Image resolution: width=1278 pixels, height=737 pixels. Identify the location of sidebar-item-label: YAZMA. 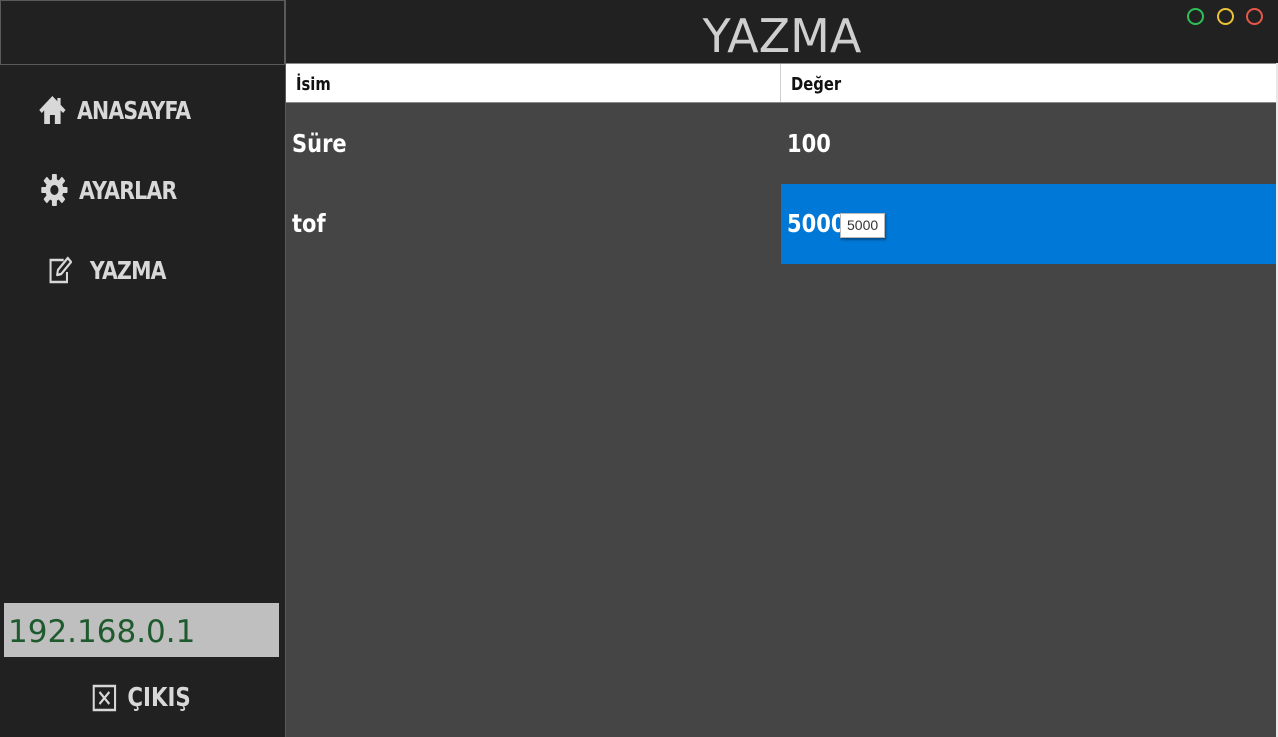
(128, 270).